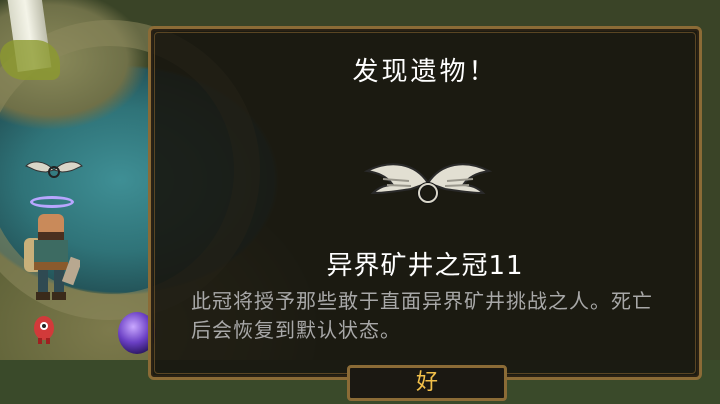 The width and height of the screenshot is (720, 404). Describe the element at coordinates (425, 266) in the screenshot. I see `relic-name: 异界矿井之冠11` at that location.